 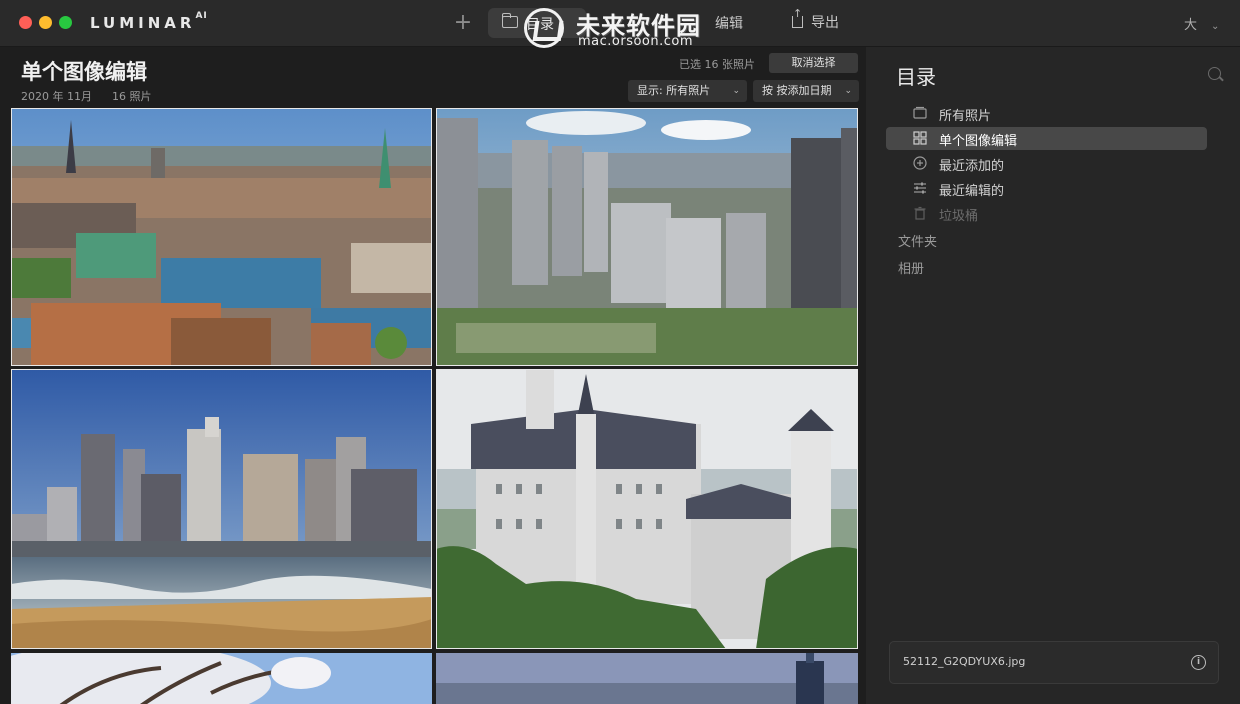 What do you see at coordinates (972, 166) in the screenshot?
I see `sidebar-item-label: 最近添加的` at bounding box center [972, 166].